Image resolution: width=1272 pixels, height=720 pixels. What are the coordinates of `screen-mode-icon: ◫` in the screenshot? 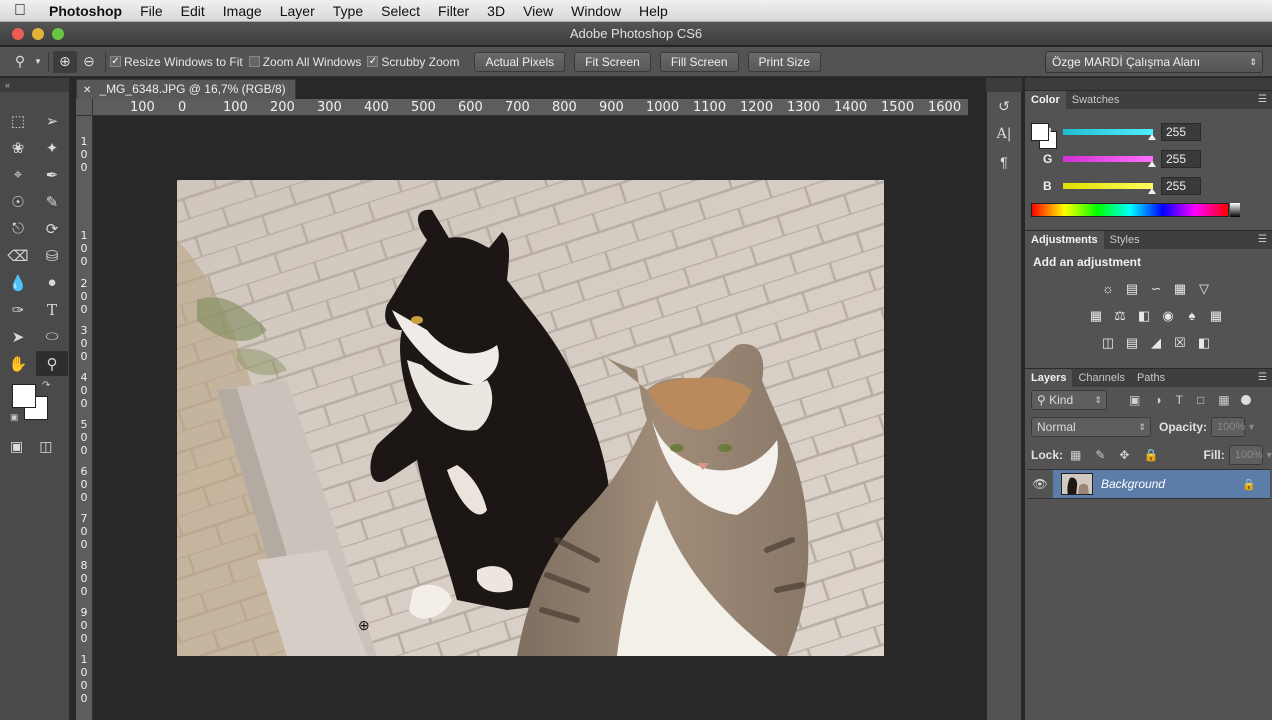 It's located at (45, 446).